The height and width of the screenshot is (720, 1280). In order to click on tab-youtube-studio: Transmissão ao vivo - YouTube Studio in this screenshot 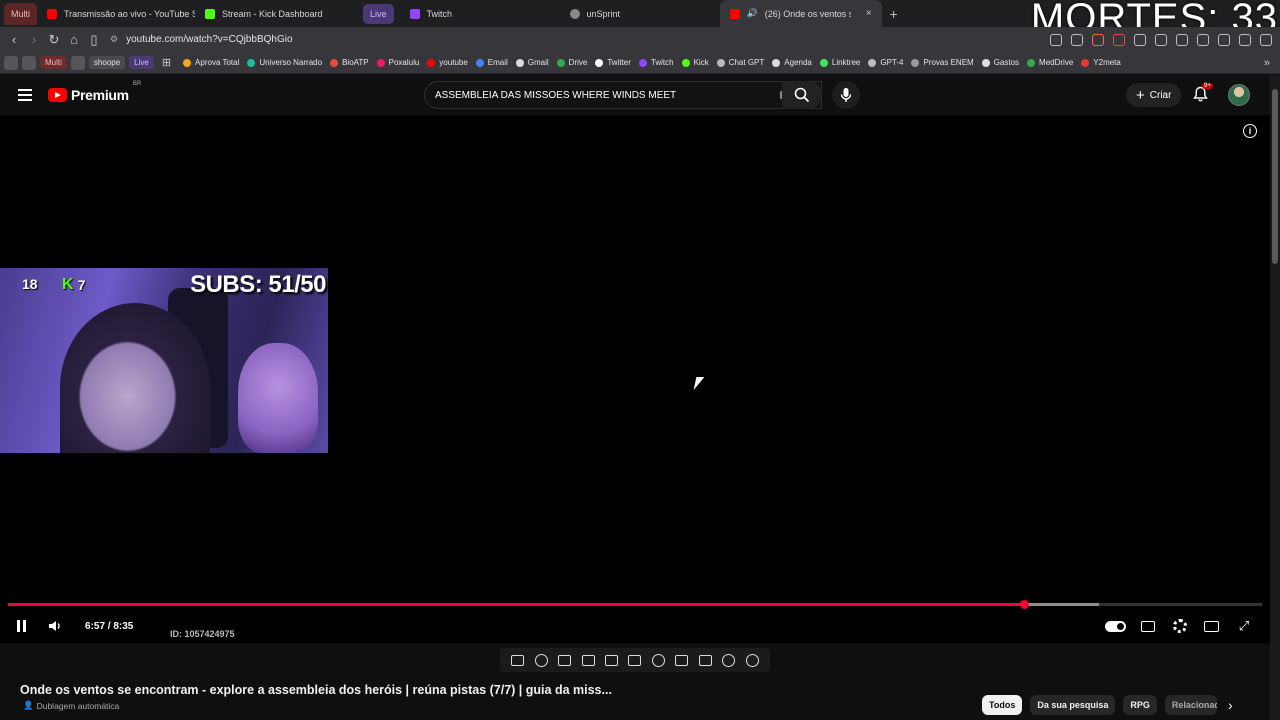, I will do `click(116, 13)`.